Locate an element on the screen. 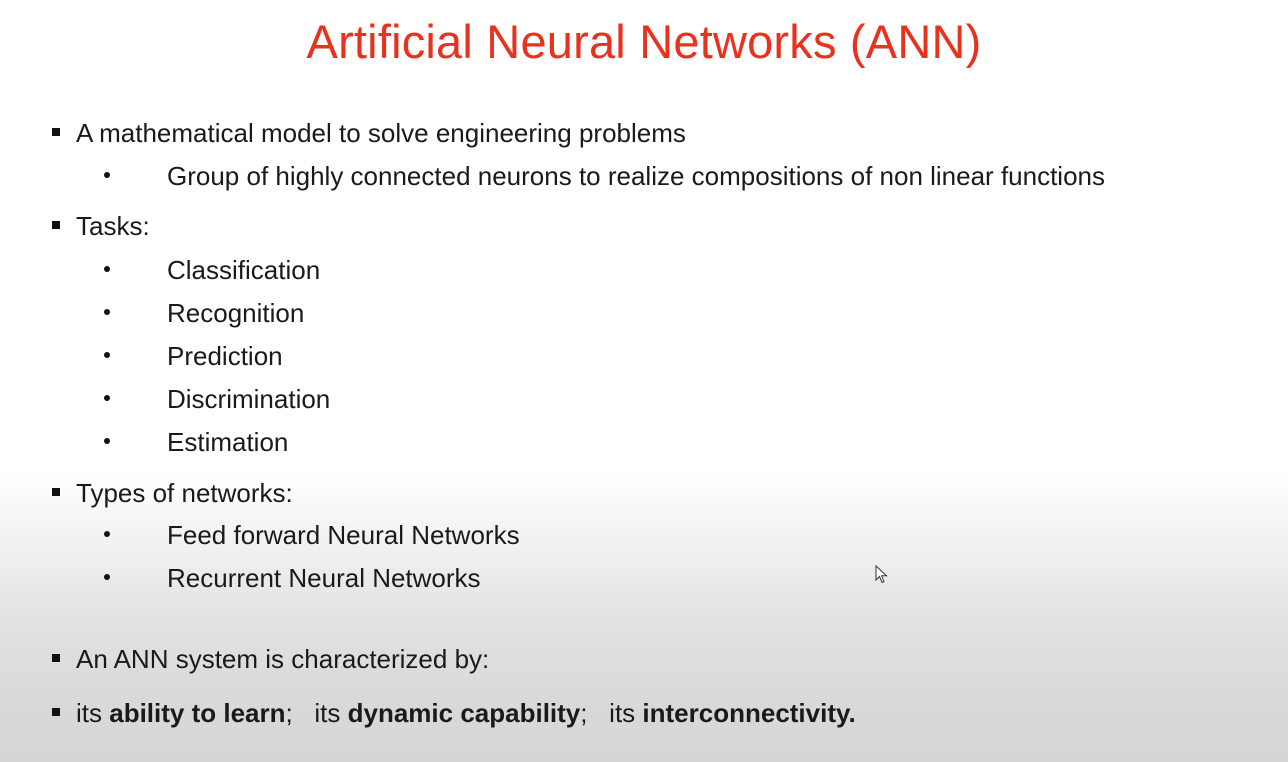 This screenshot has height=762, width=1288. type-item: Recurrent Neural Networks is located at coordinates (292, 578).